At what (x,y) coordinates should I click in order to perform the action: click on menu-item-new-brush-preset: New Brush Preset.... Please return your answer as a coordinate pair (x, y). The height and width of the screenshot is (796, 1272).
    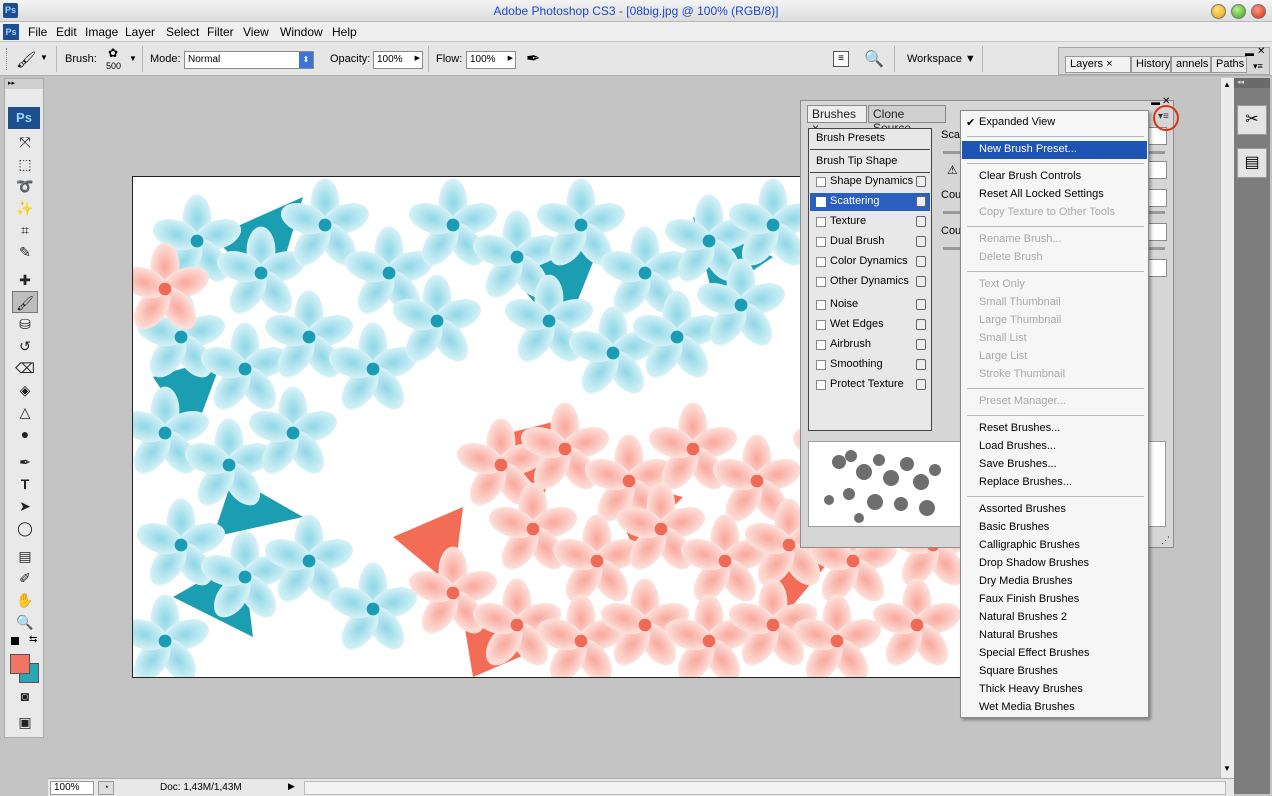
    Looking at the image, I should click on (1054, 150).